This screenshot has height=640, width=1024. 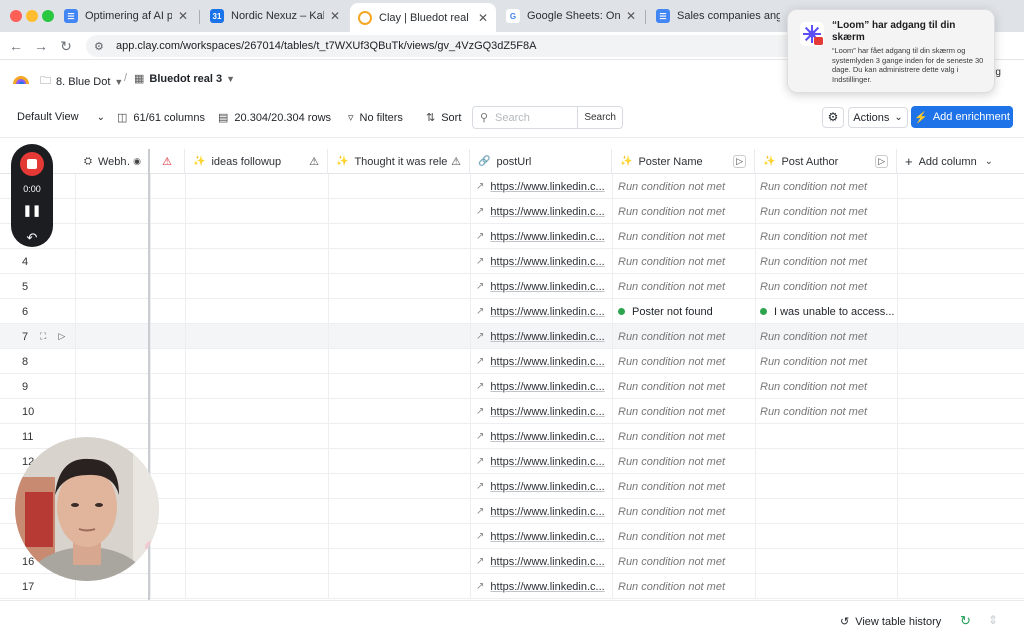 What do you see at coordinates (32, 16) in the screenshot?
I see `minimize-window-icon` at bounding box center [32, 16].